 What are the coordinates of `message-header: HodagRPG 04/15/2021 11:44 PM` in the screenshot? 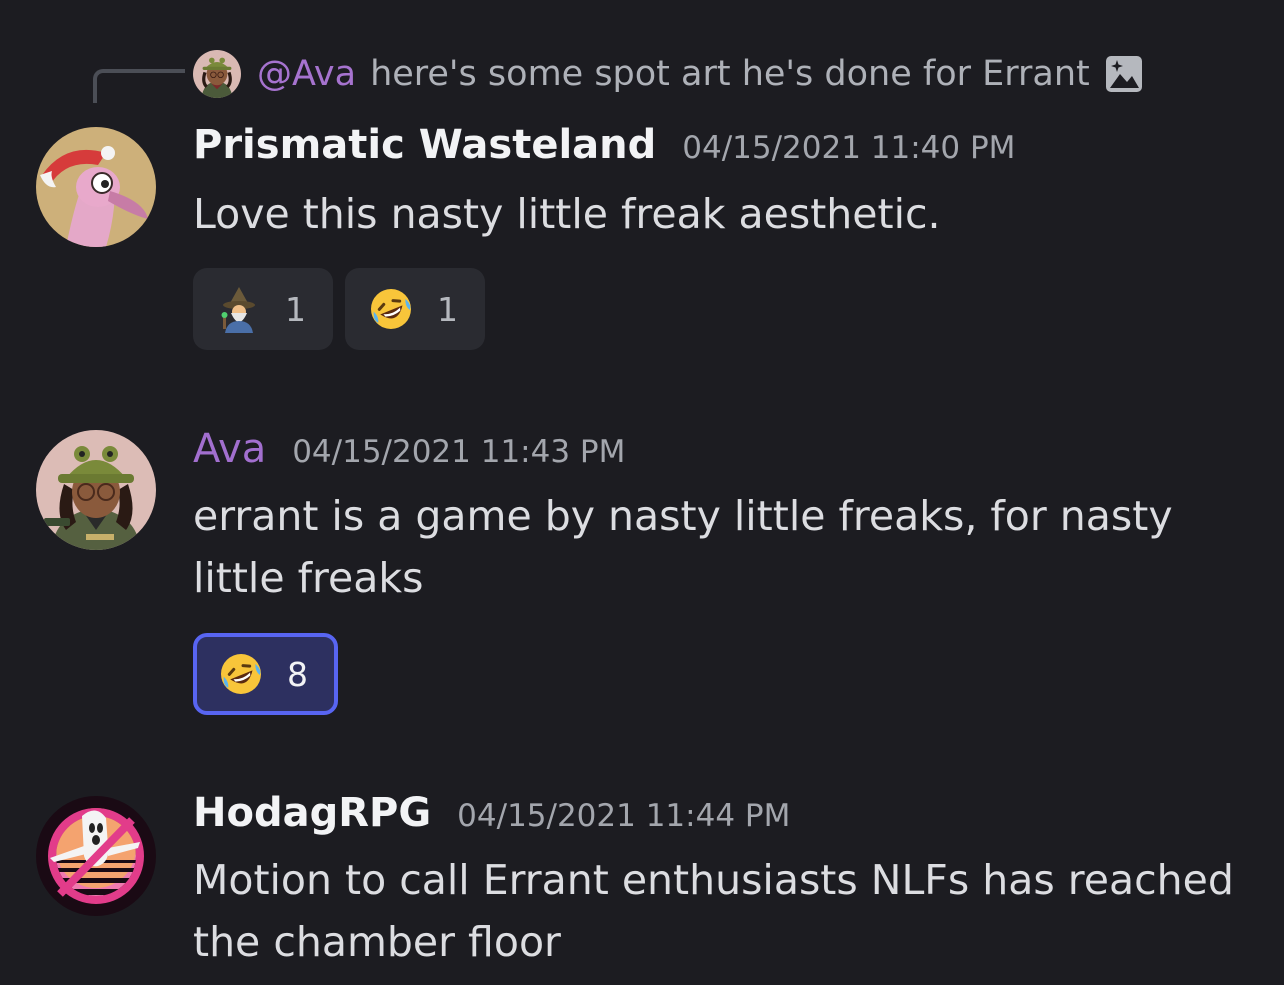 It's located at (491, 813).